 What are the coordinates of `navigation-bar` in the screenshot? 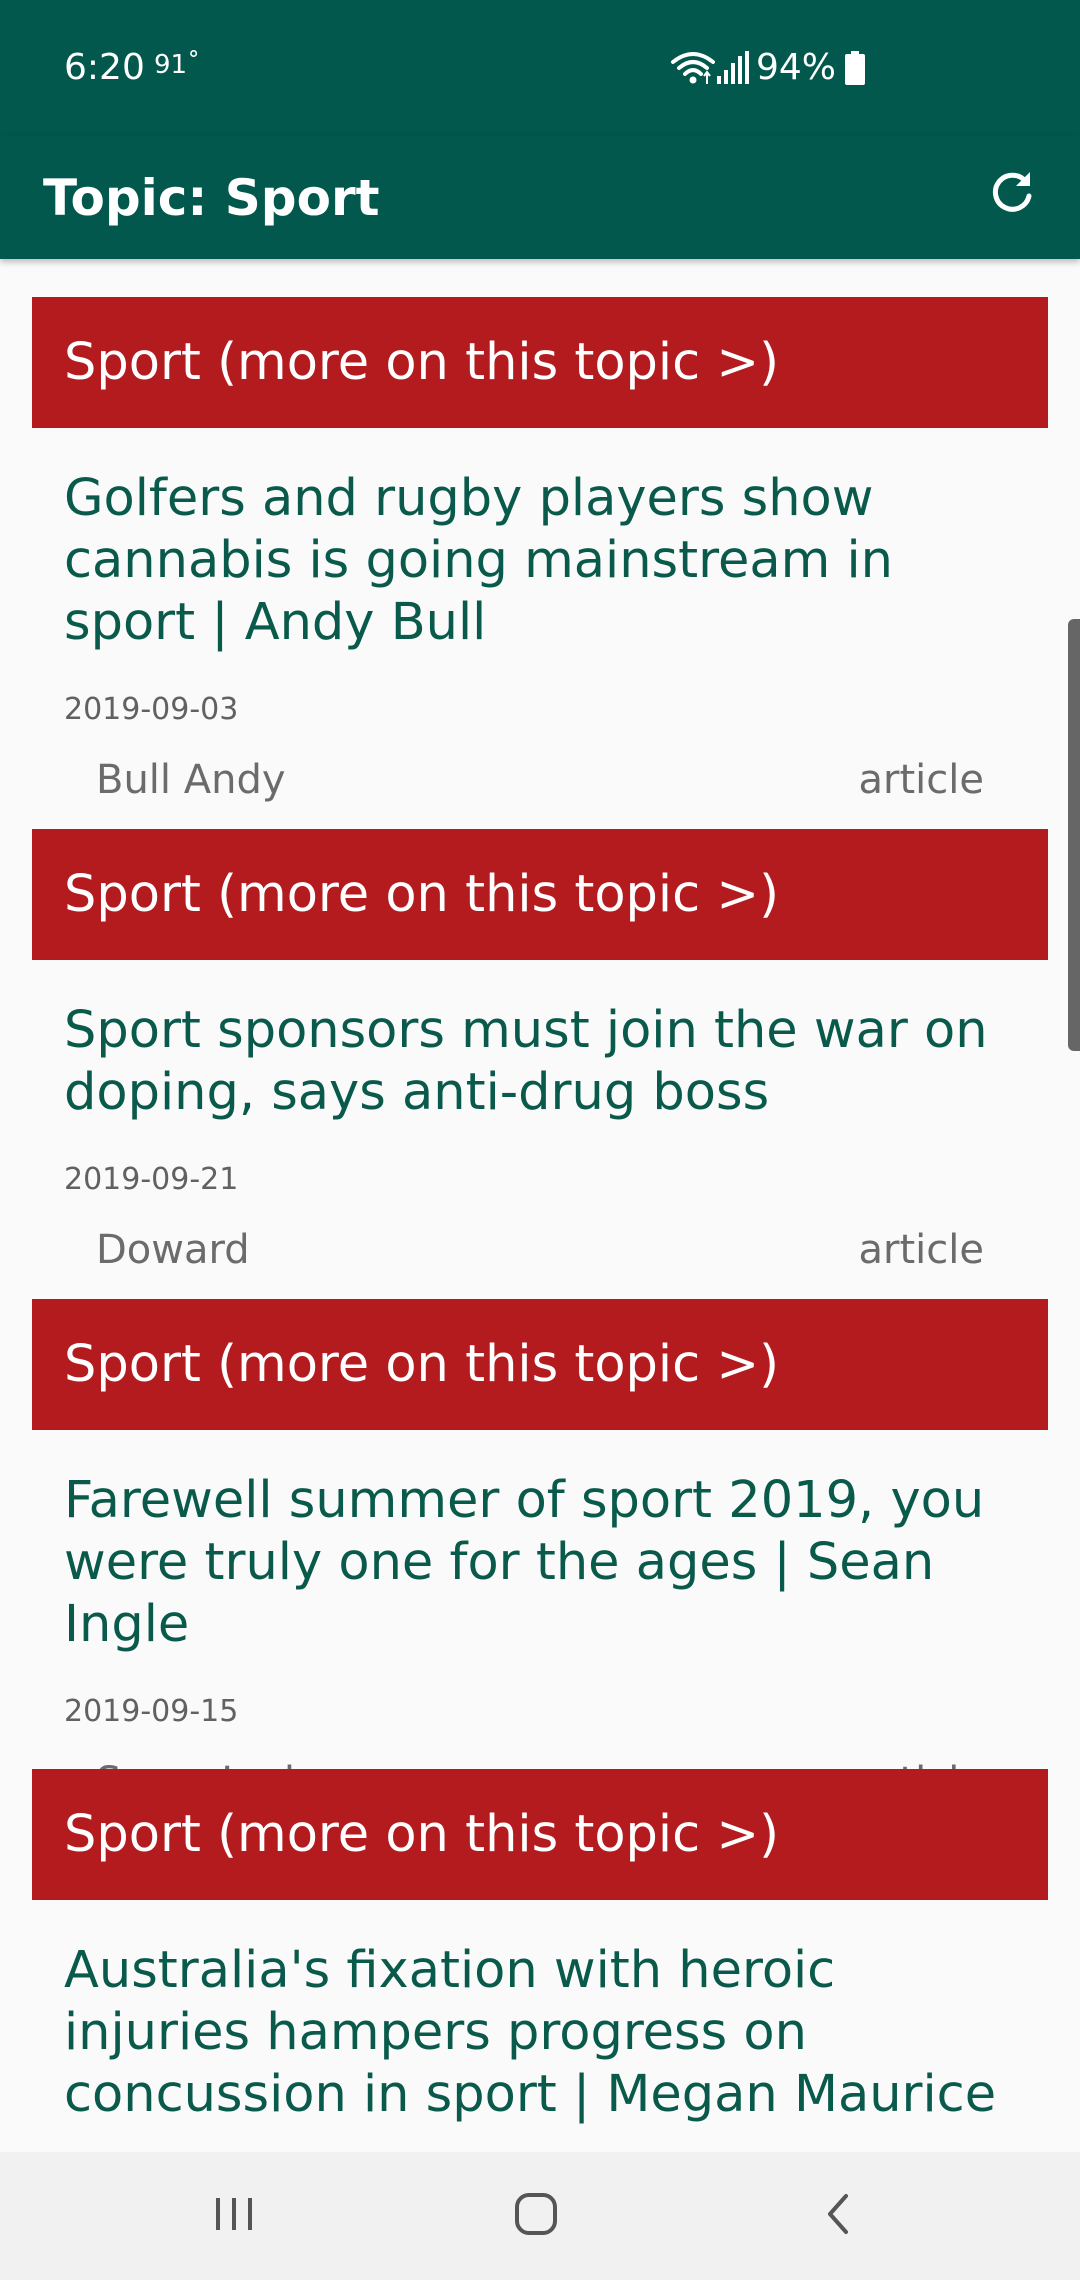 It's located at (540, 2216).